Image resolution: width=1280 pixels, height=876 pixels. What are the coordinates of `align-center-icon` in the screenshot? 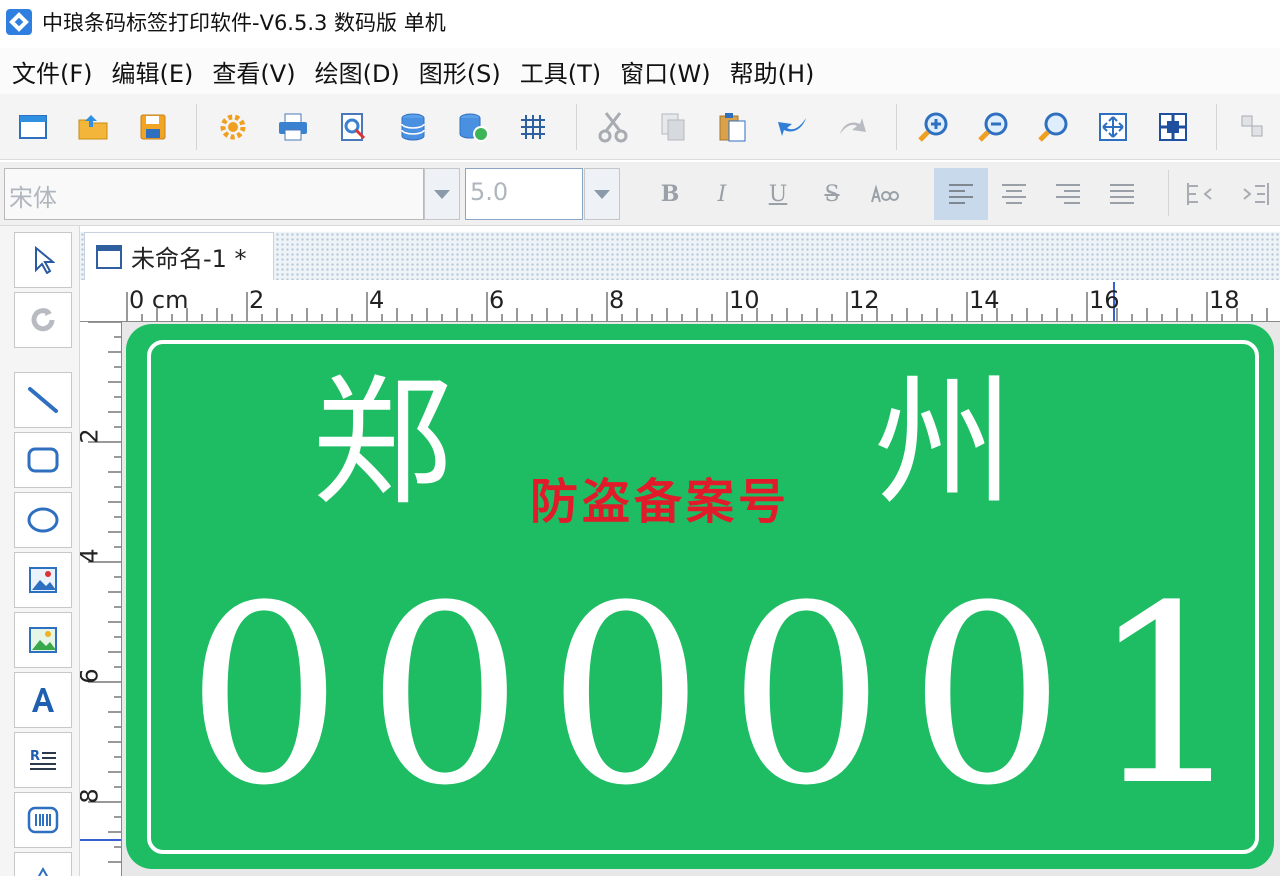 It's located at (1014, 194).